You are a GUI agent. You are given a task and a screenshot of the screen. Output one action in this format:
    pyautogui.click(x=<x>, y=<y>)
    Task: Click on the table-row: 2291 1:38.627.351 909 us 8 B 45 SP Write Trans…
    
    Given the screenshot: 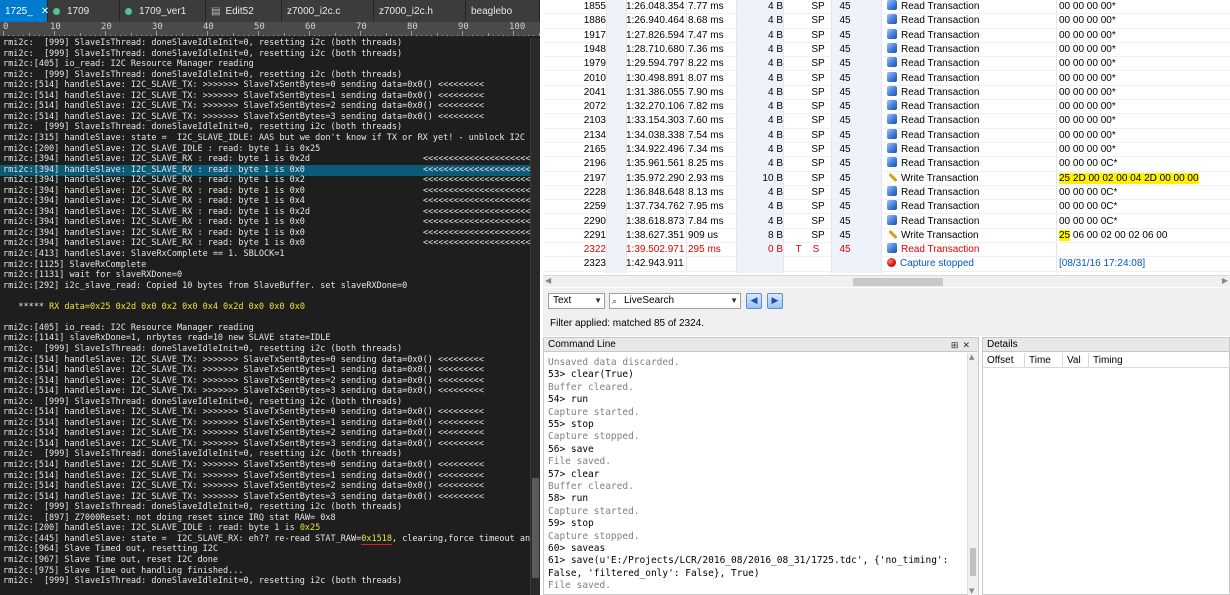 What is the action you would take?
    pyautogui.click(x=886, y=236)
    